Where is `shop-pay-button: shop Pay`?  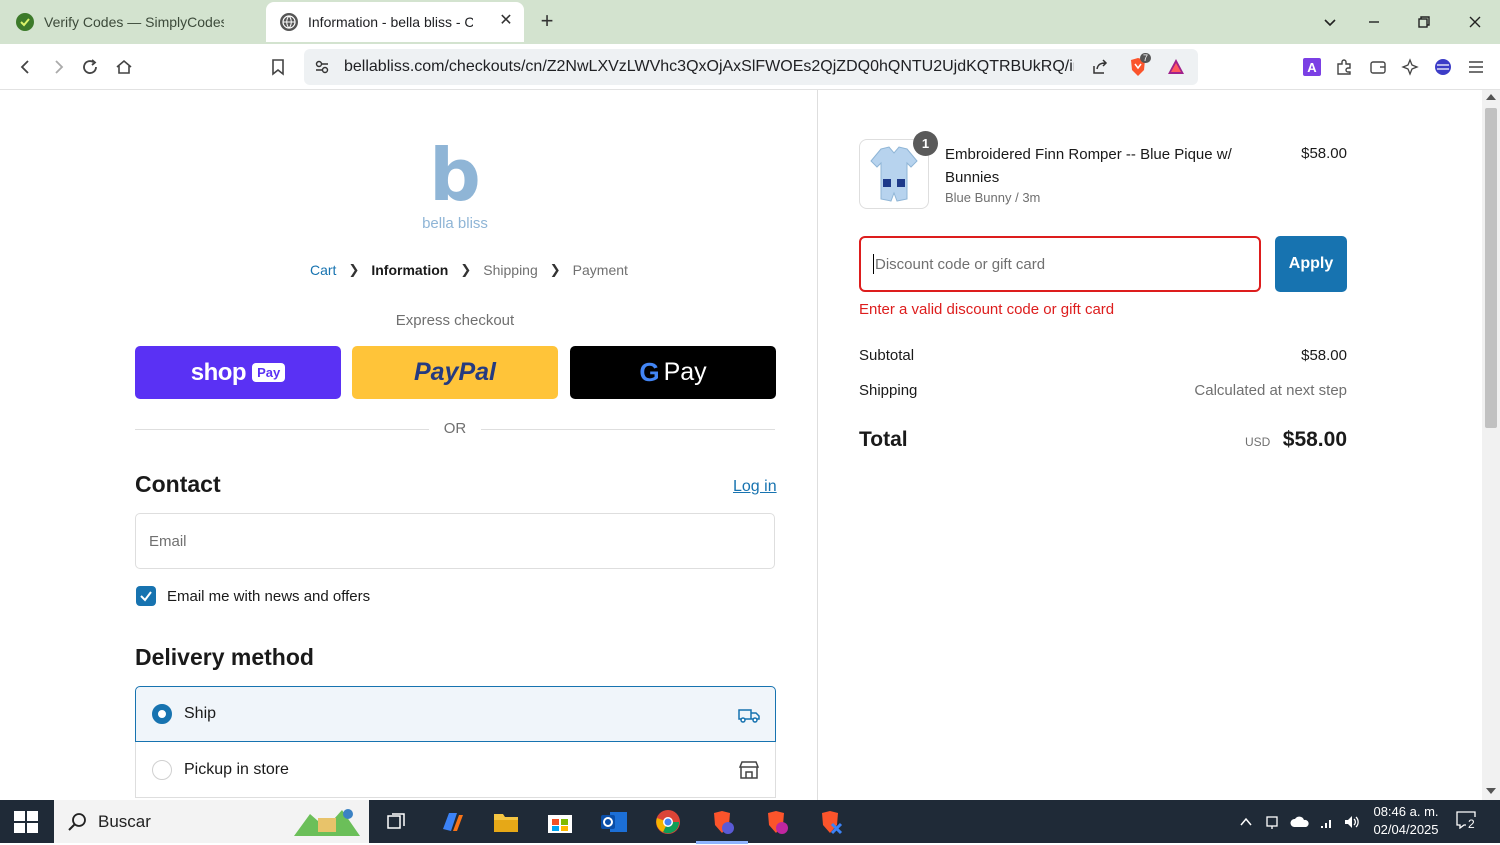
shop-pay-button: shop Pay is located at coordinates (238, 372).